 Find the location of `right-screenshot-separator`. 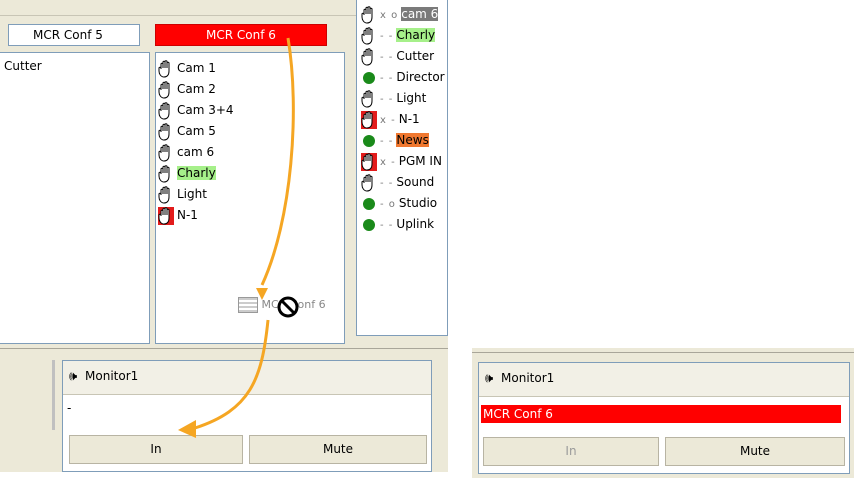

right-screenshot-separator is located at coordinates (663, 350).